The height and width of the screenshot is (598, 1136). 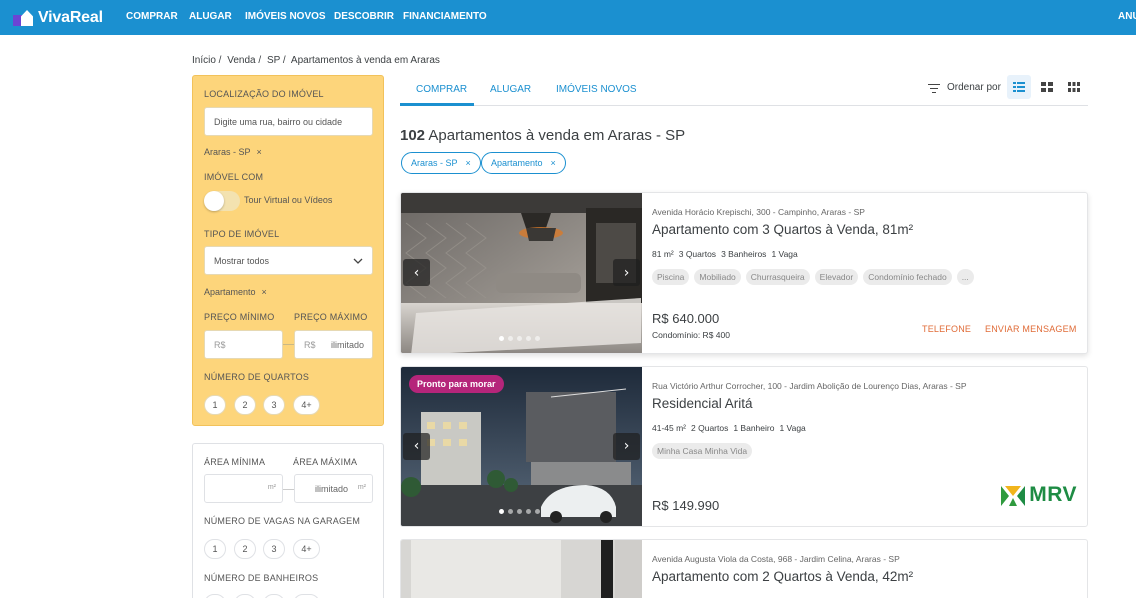 I want to click on tab-comprar: COMPRAR, so click(x=441, y=89).